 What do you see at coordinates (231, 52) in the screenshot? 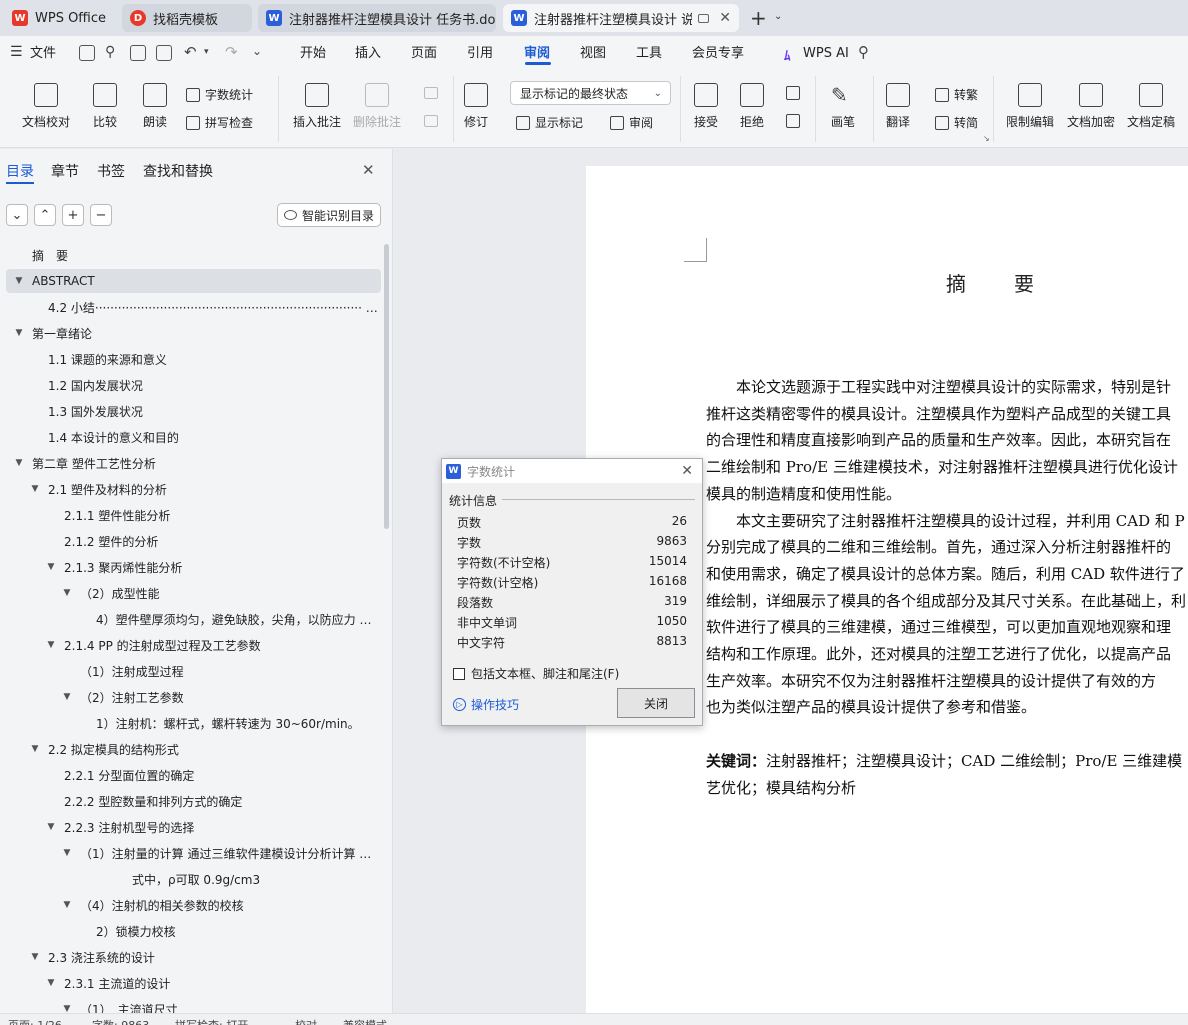
I see `redo-icon: ↷` at bounding box center [231, 52].